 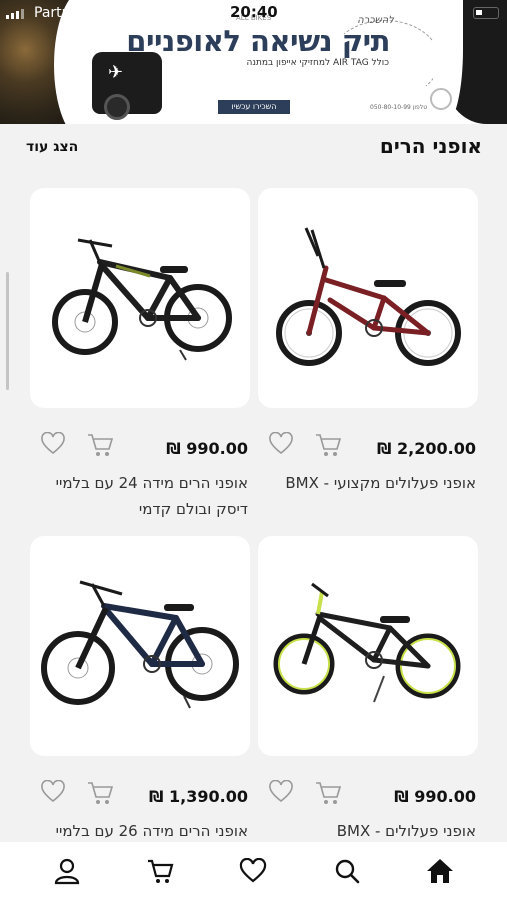 I want to click on nav-home-button, so click(x=440, y=871).